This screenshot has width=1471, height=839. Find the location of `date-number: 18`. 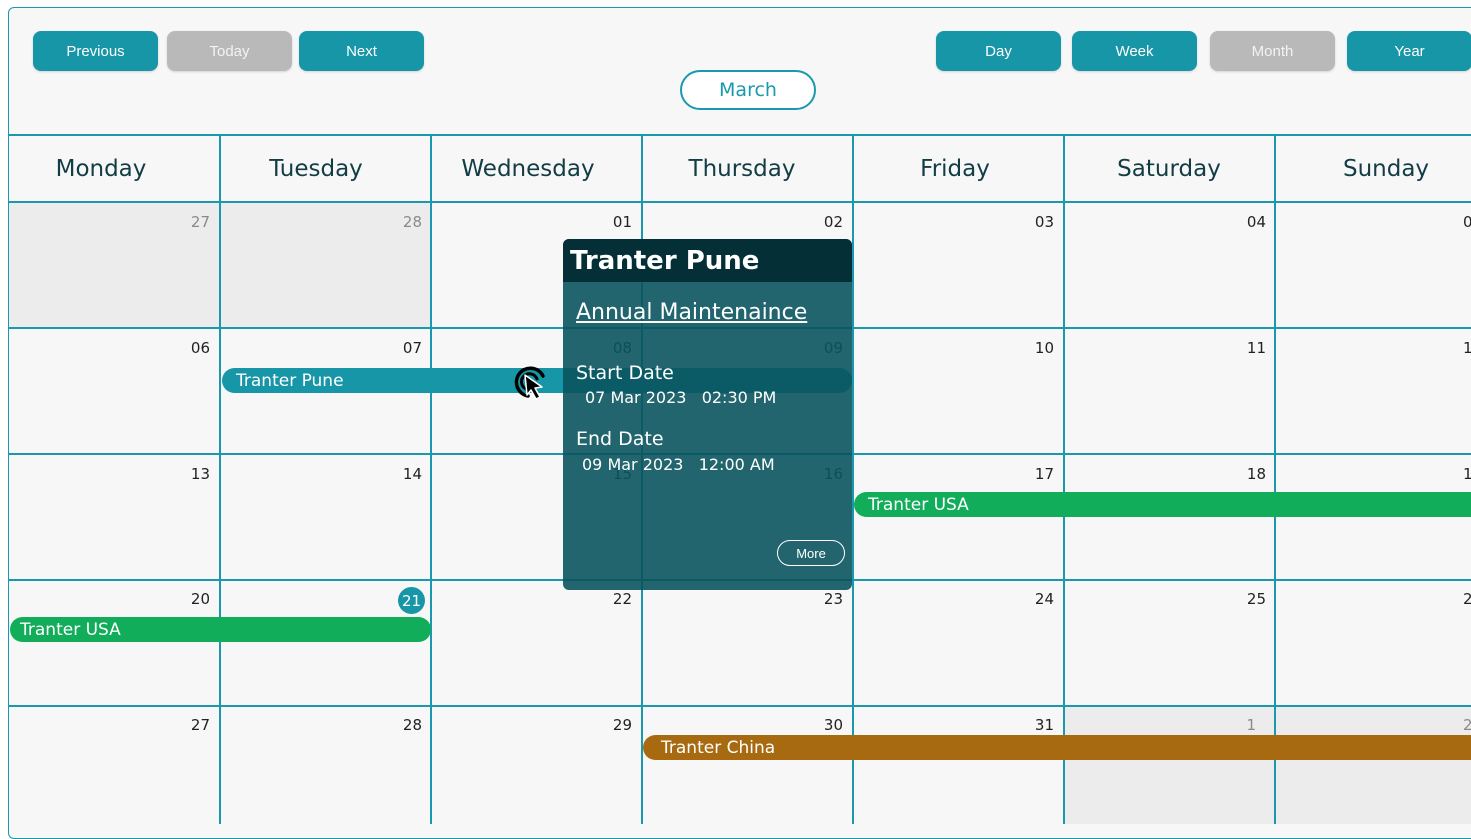

date-number: 18 is located at coordinates (1246, 474).